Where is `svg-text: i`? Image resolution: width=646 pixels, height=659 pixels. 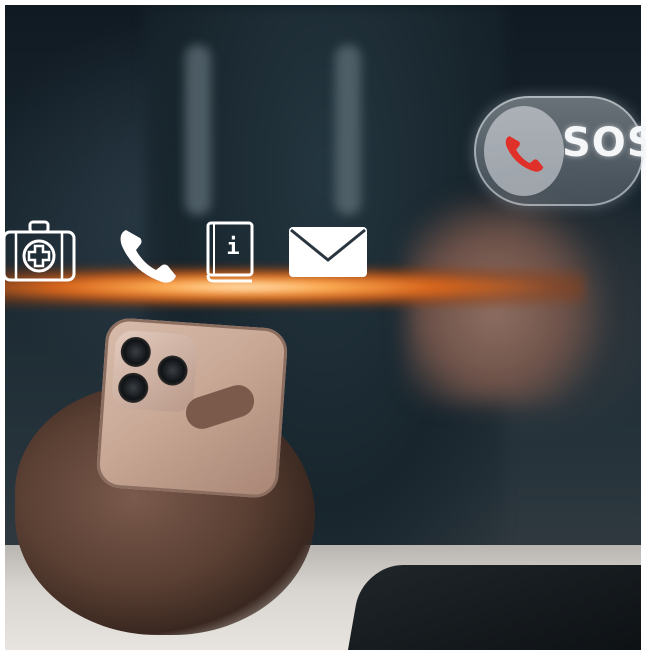
svg-text: i is located at coordinates (232, 247).